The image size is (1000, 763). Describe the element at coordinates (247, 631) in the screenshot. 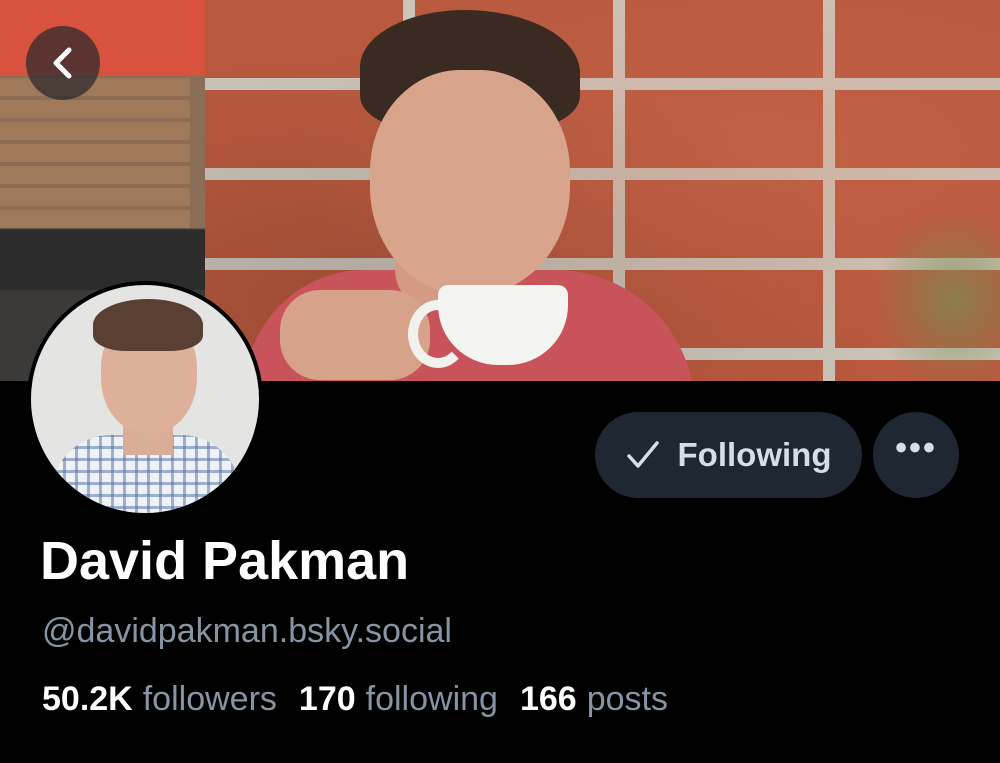

I see `profile-handle: @davidpakman.bsky.social` at that location.